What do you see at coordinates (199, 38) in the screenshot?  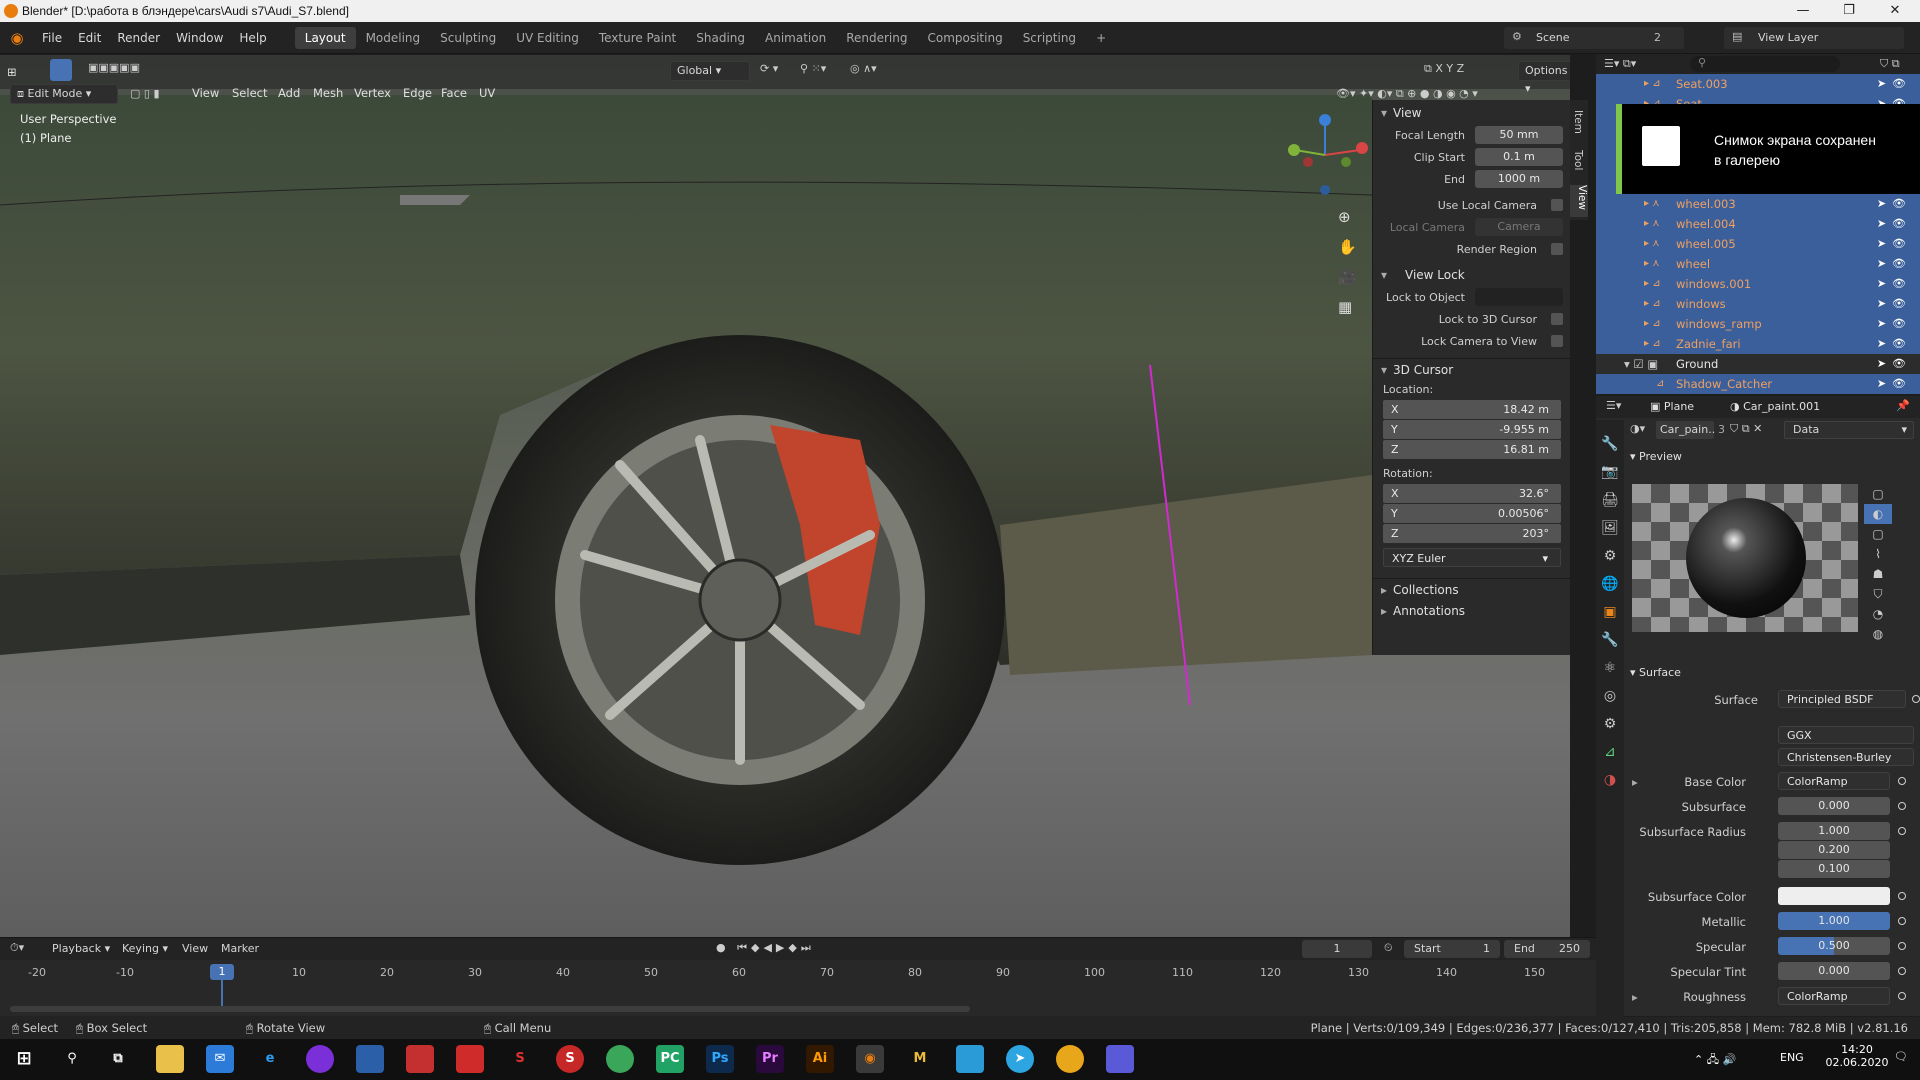 I see `menu-window: Window` at bounding box center [199, 38].